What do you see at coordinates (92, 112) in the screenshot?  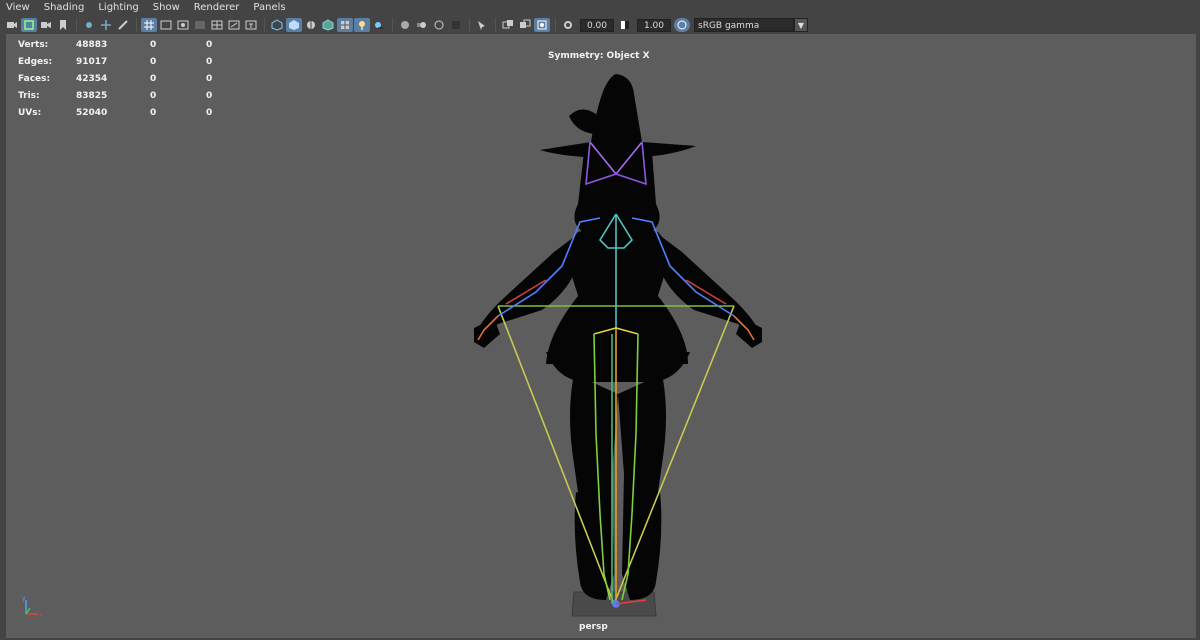 I see `hud-total: 52040` at bounding box center [92, 112].